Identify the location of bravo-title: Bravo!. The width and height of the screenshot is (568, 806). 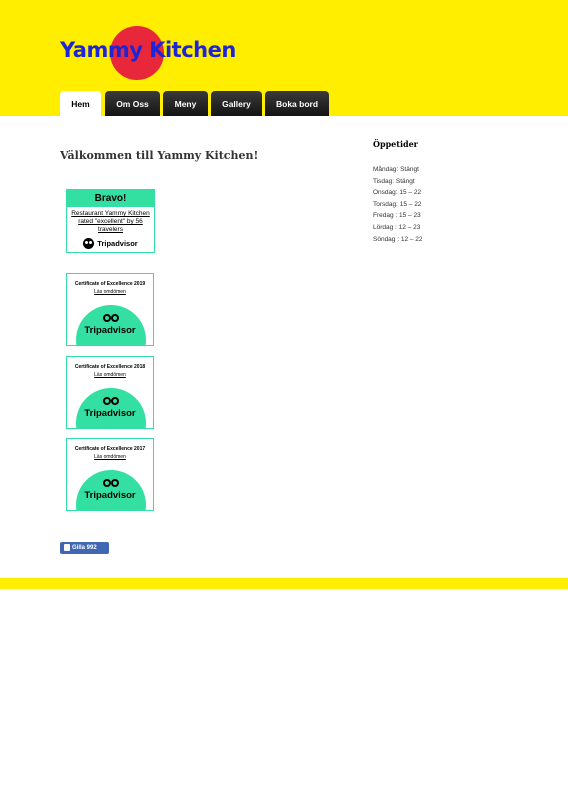
(110, 198).